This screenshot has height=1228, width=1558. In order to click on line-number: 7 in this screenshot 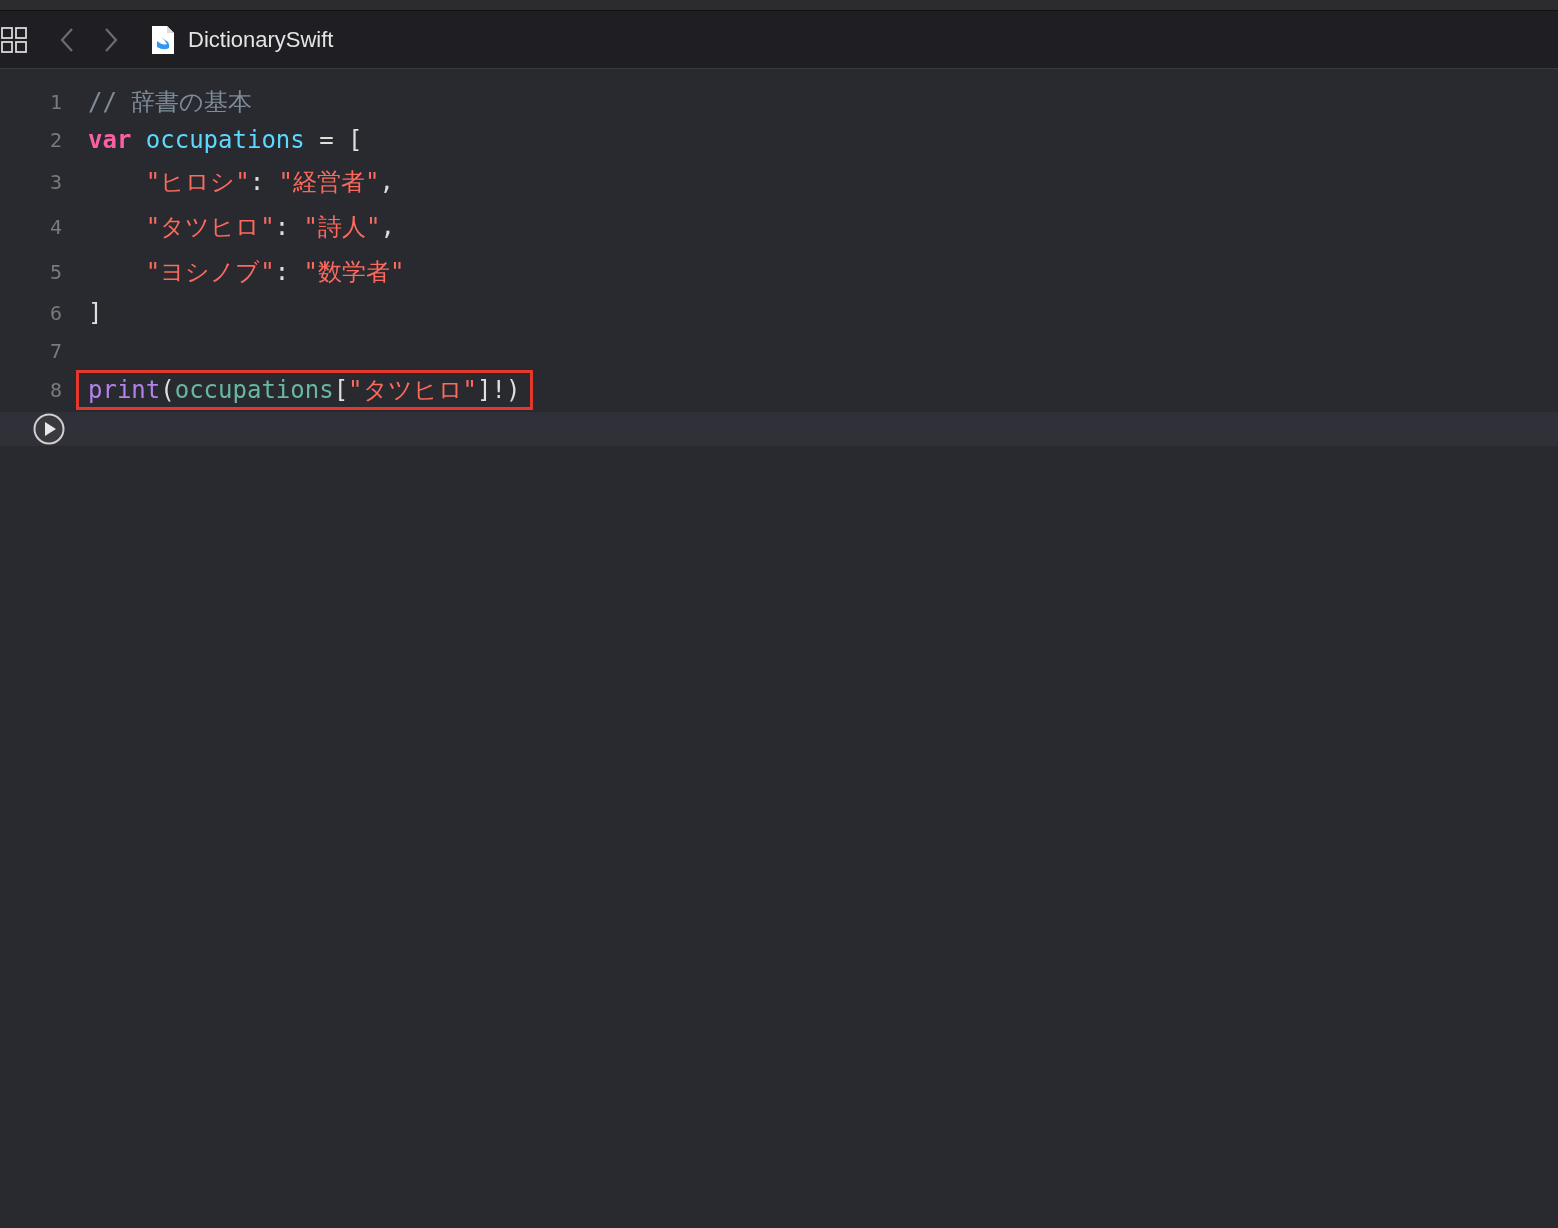, I will do `click(55, 351)`.